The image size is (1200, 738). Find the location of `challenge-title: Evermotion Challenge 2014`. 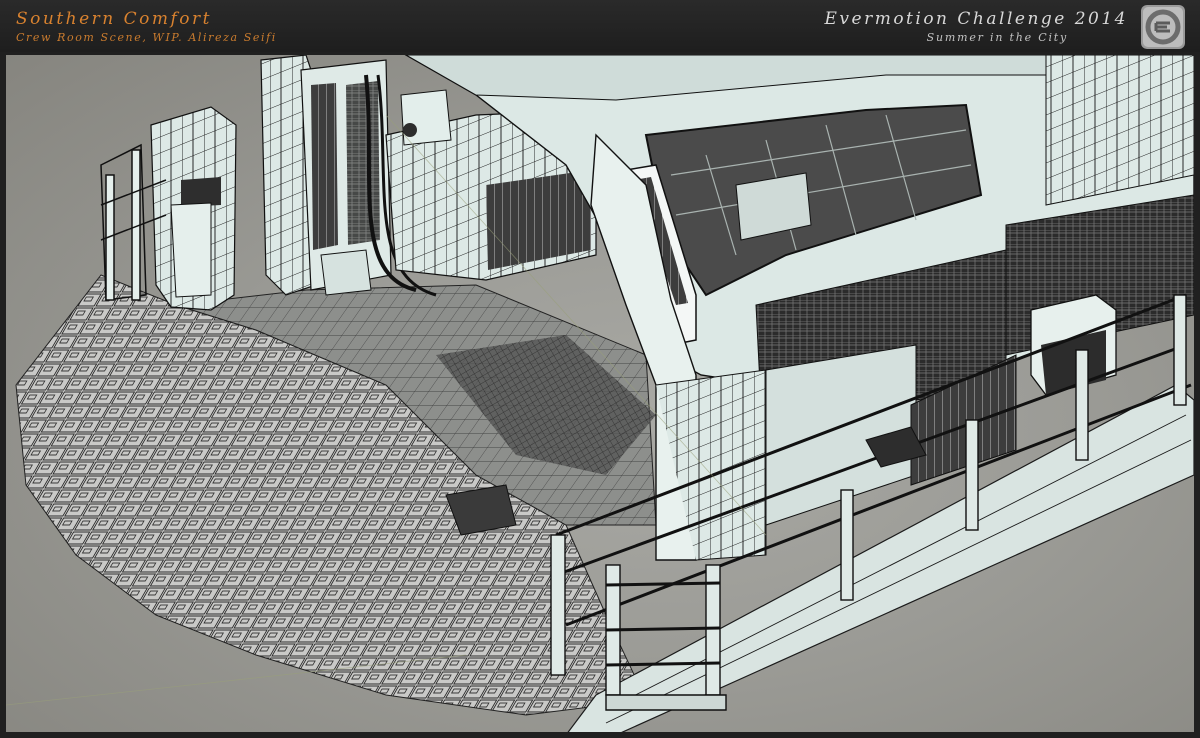

challenge-title: Evermotion Challenge 2014 is located at coordinates (976, 19).